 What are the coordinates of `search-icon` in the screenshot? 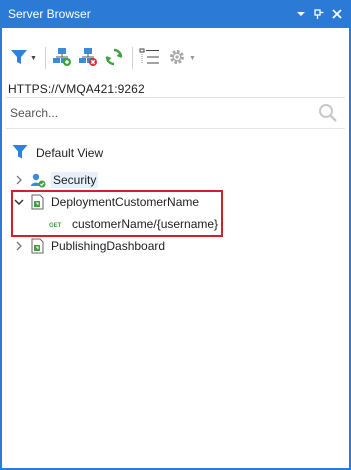 It's located at (328, 113).